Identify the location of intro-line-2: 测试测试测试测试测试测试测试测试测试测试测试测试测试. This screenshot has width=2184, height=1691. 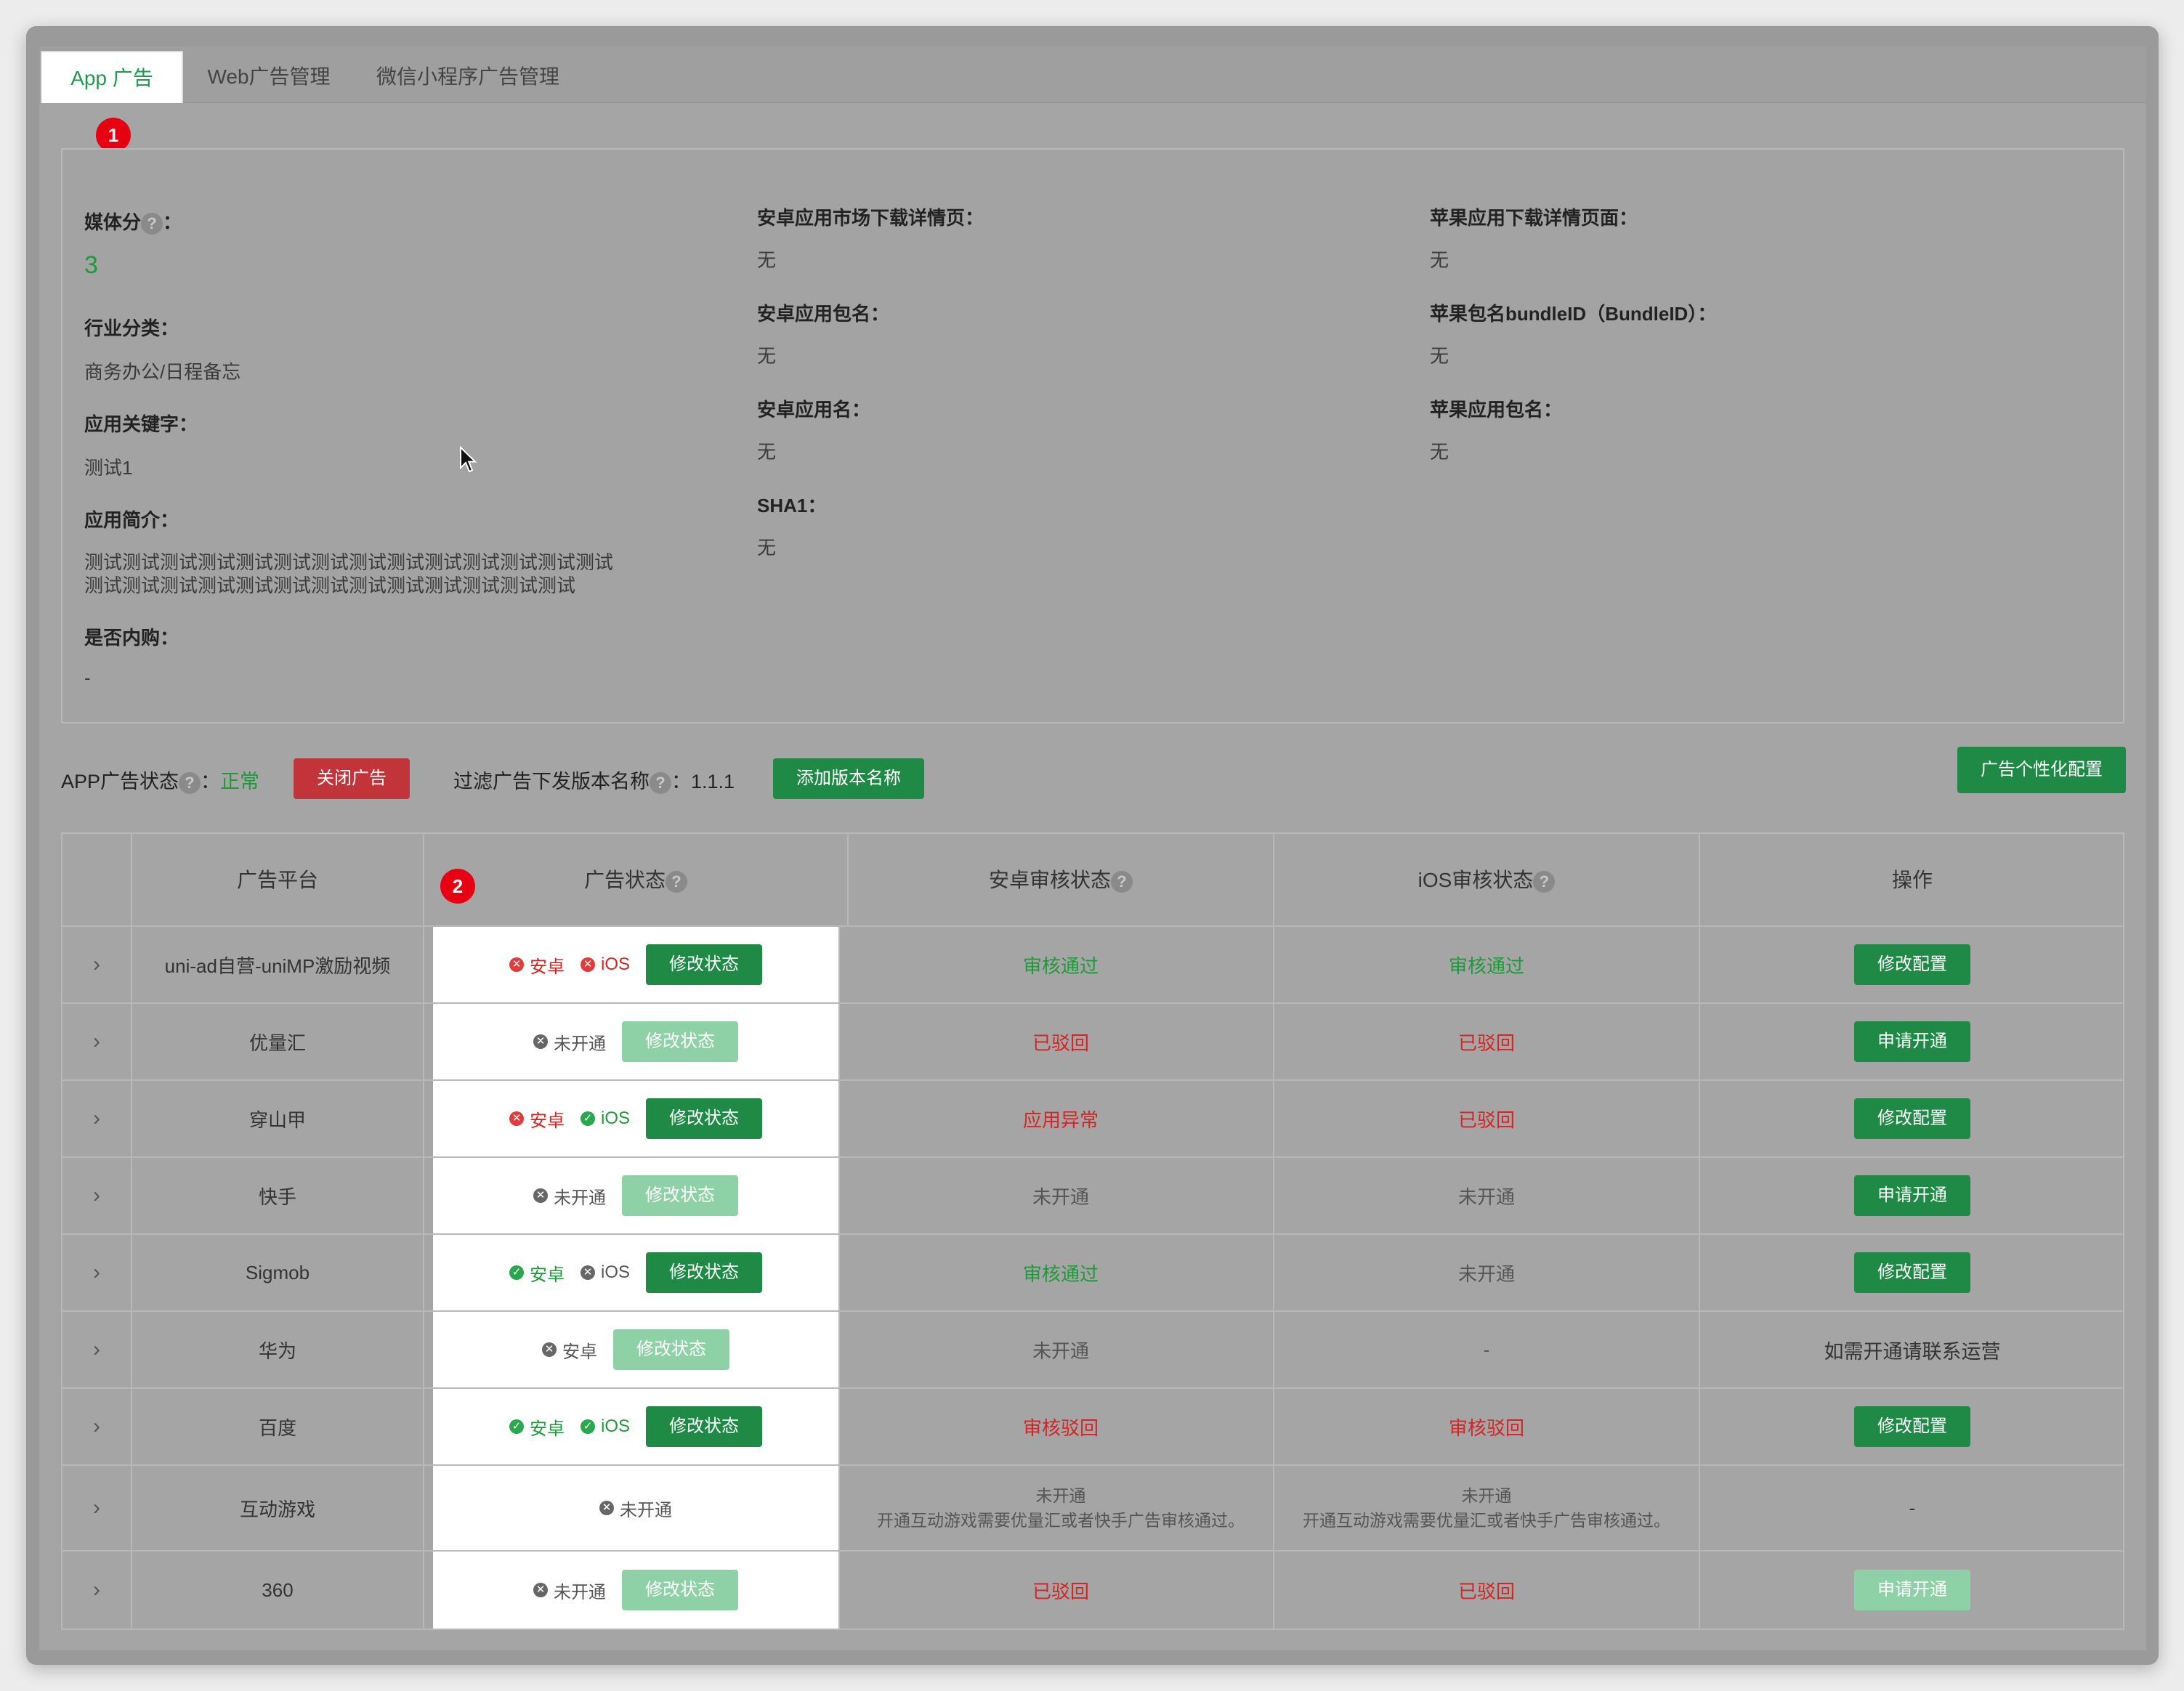
(330, 585).